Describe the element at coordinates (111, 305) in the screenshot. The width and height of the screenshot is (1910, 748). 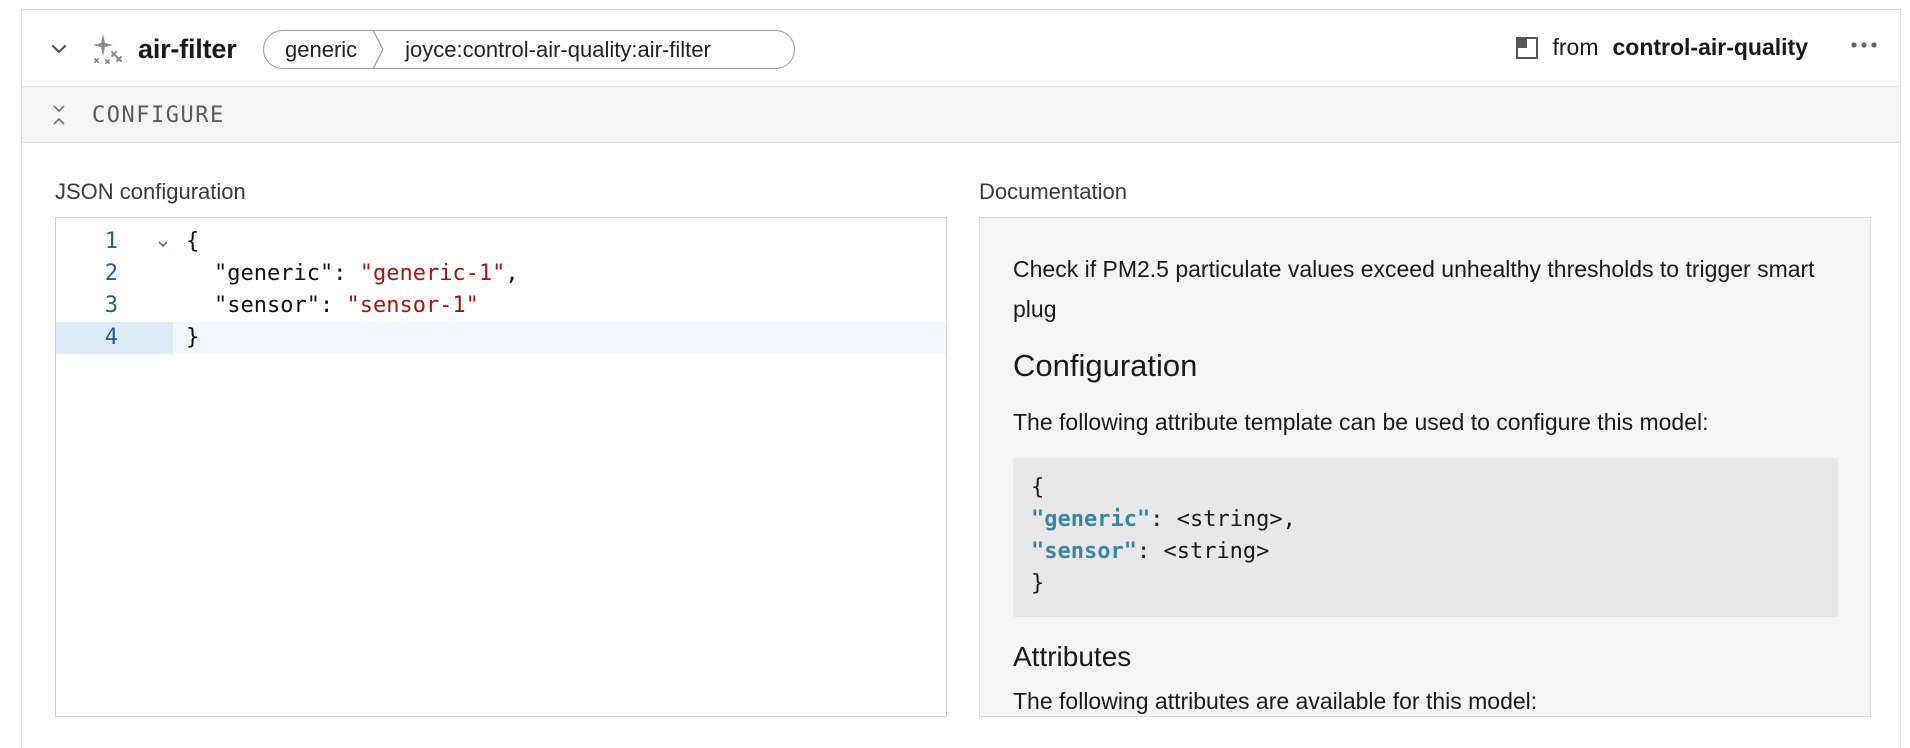
I see `line-number: 3` at that location.